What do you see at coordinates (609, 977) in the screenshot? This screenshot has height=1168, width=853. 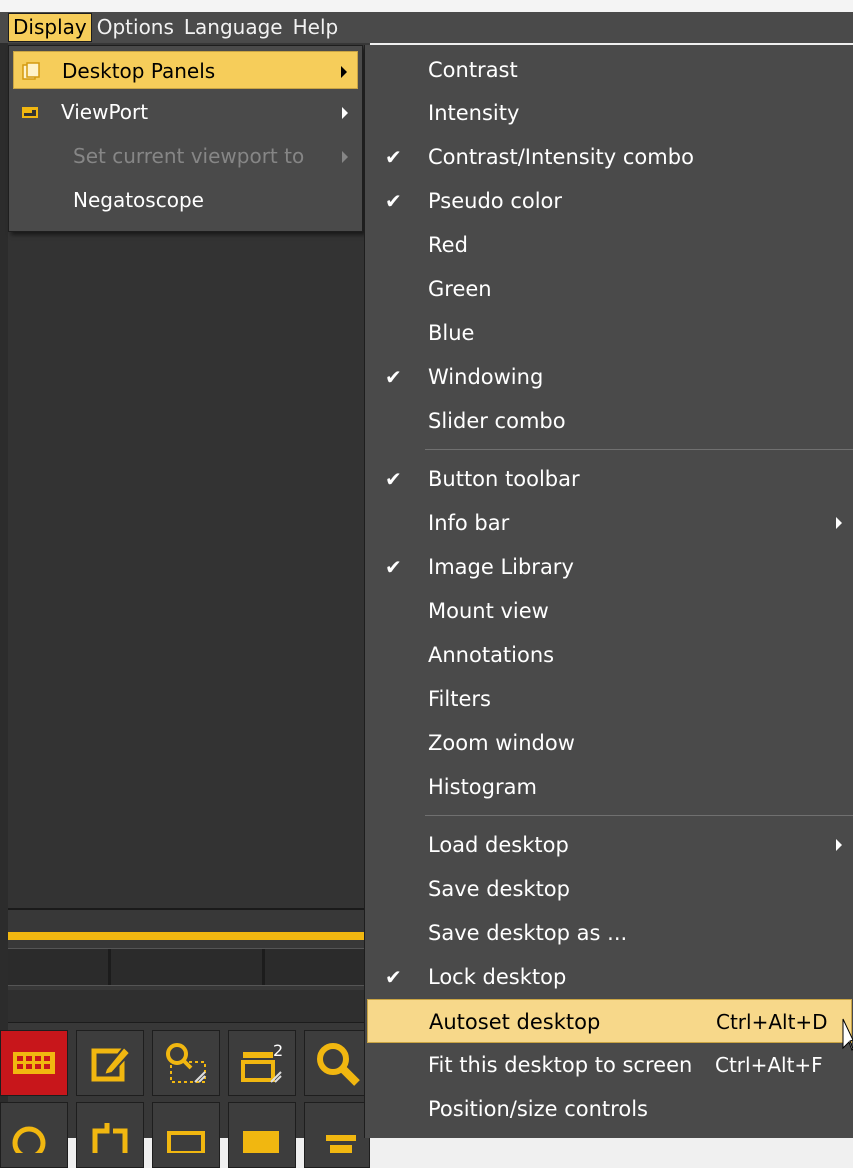 I see `menu-item-lock-desktop: ✔ Lock desktop` at bounding box center [609, 977].